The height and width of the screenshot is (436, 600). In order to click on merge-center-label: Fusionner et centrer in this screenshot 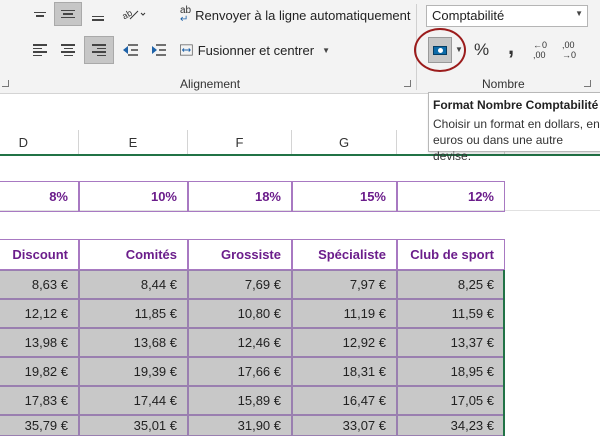, I will do `click(256, 50)`.